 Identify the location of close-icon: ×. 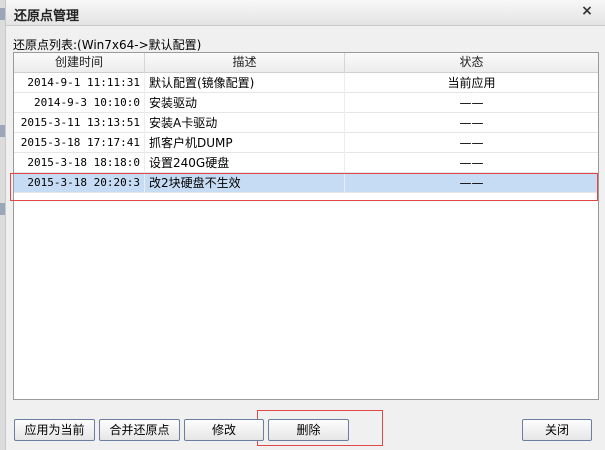
(587, 11).